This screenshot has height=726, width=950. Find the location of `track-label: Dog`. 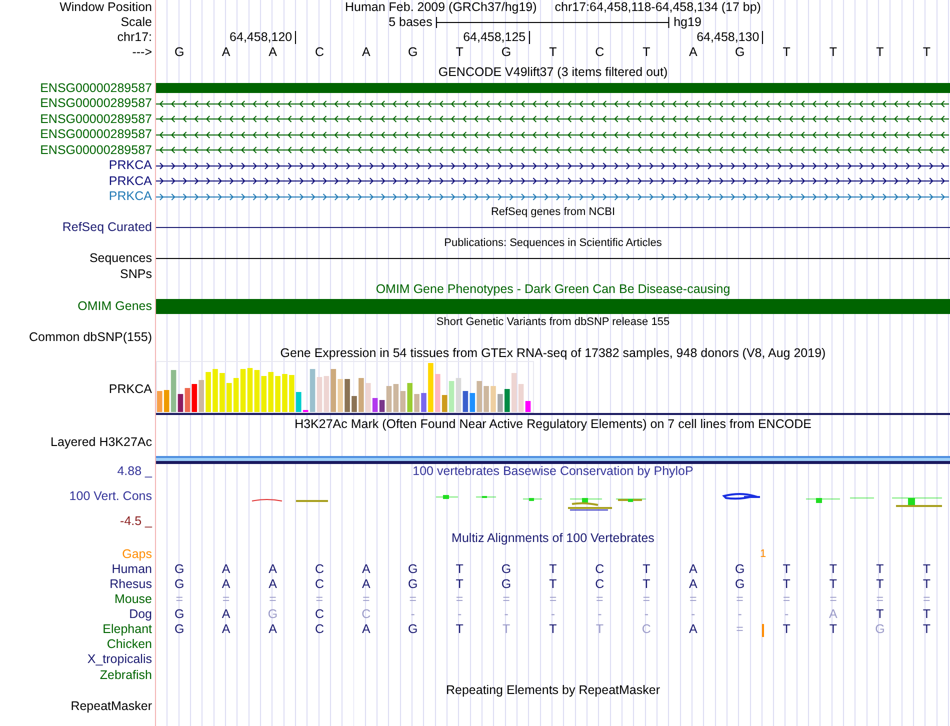

track-label: Dog is located at coordinates (140, 614).